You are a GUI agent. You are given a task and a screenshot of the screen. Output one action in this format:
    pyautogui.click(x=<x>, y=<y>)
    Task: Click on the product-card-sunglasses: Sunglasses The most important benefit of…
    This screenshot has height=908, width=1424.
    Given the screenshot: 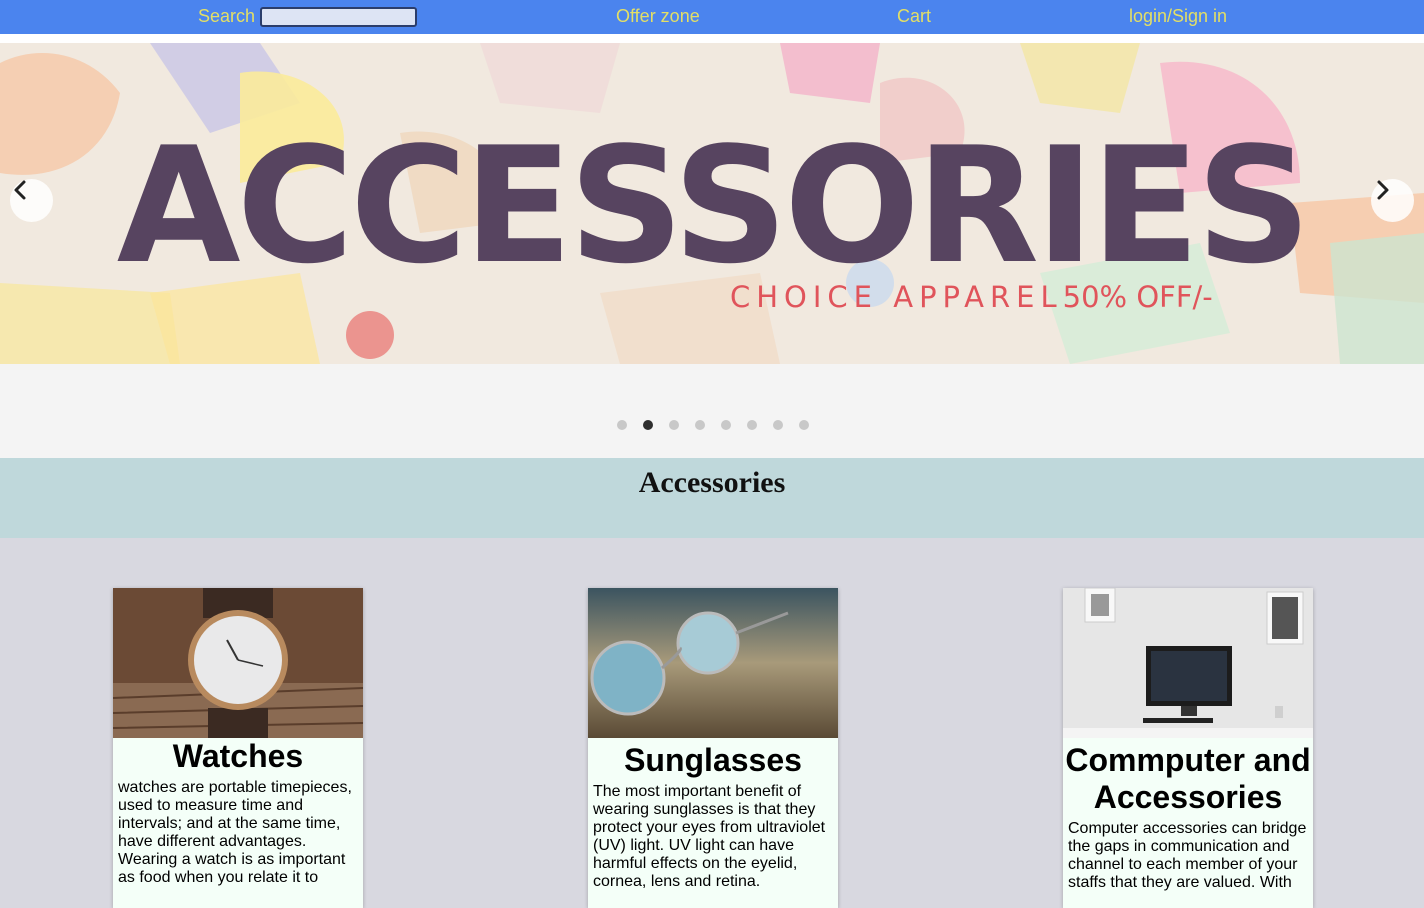 What is the action you would take?
    pyautogui.click(x=713, y=748)
    